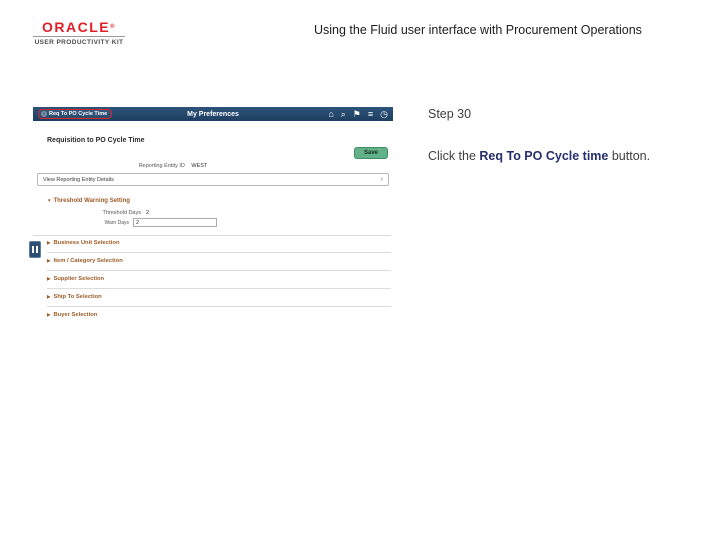 Image resolution: width=720 pixels, height=540 pixels. I want to click on instruction-text: Click the Req To PO Cycle time button., so click(539, 156).